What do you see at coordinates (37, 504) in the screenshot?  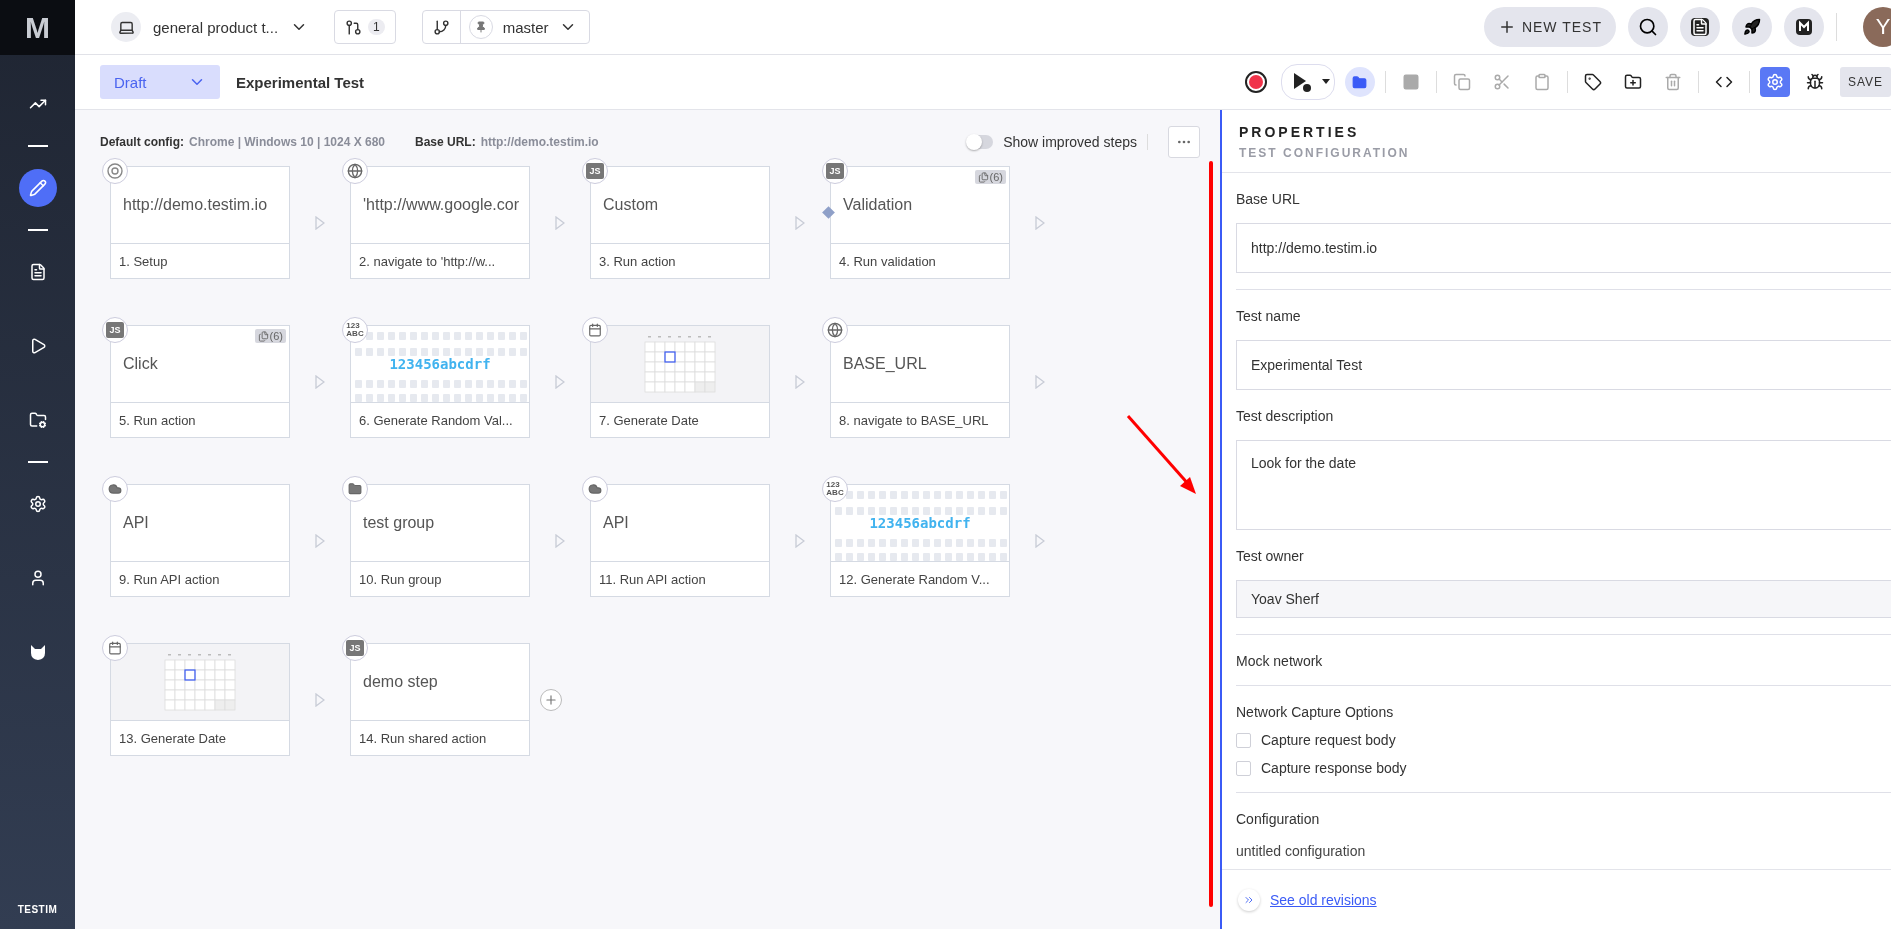 I see `settings-icon` at bounding box center [37, 504].